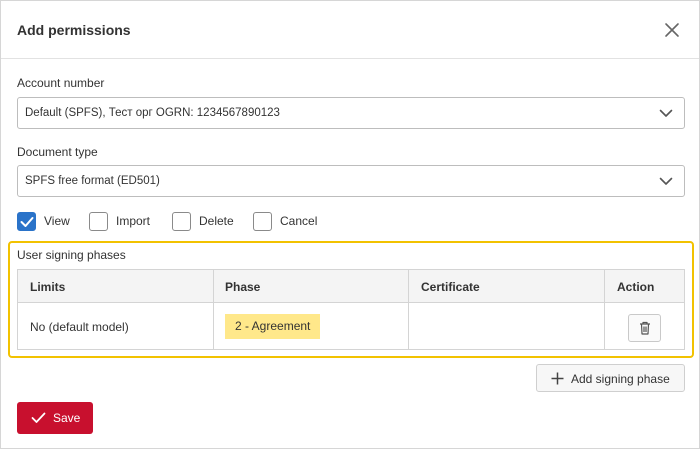  What do you see at coordinates (243, 287) in the screenshot?
I see `column-header-phase: Phase` at bounding box center [243, 287].